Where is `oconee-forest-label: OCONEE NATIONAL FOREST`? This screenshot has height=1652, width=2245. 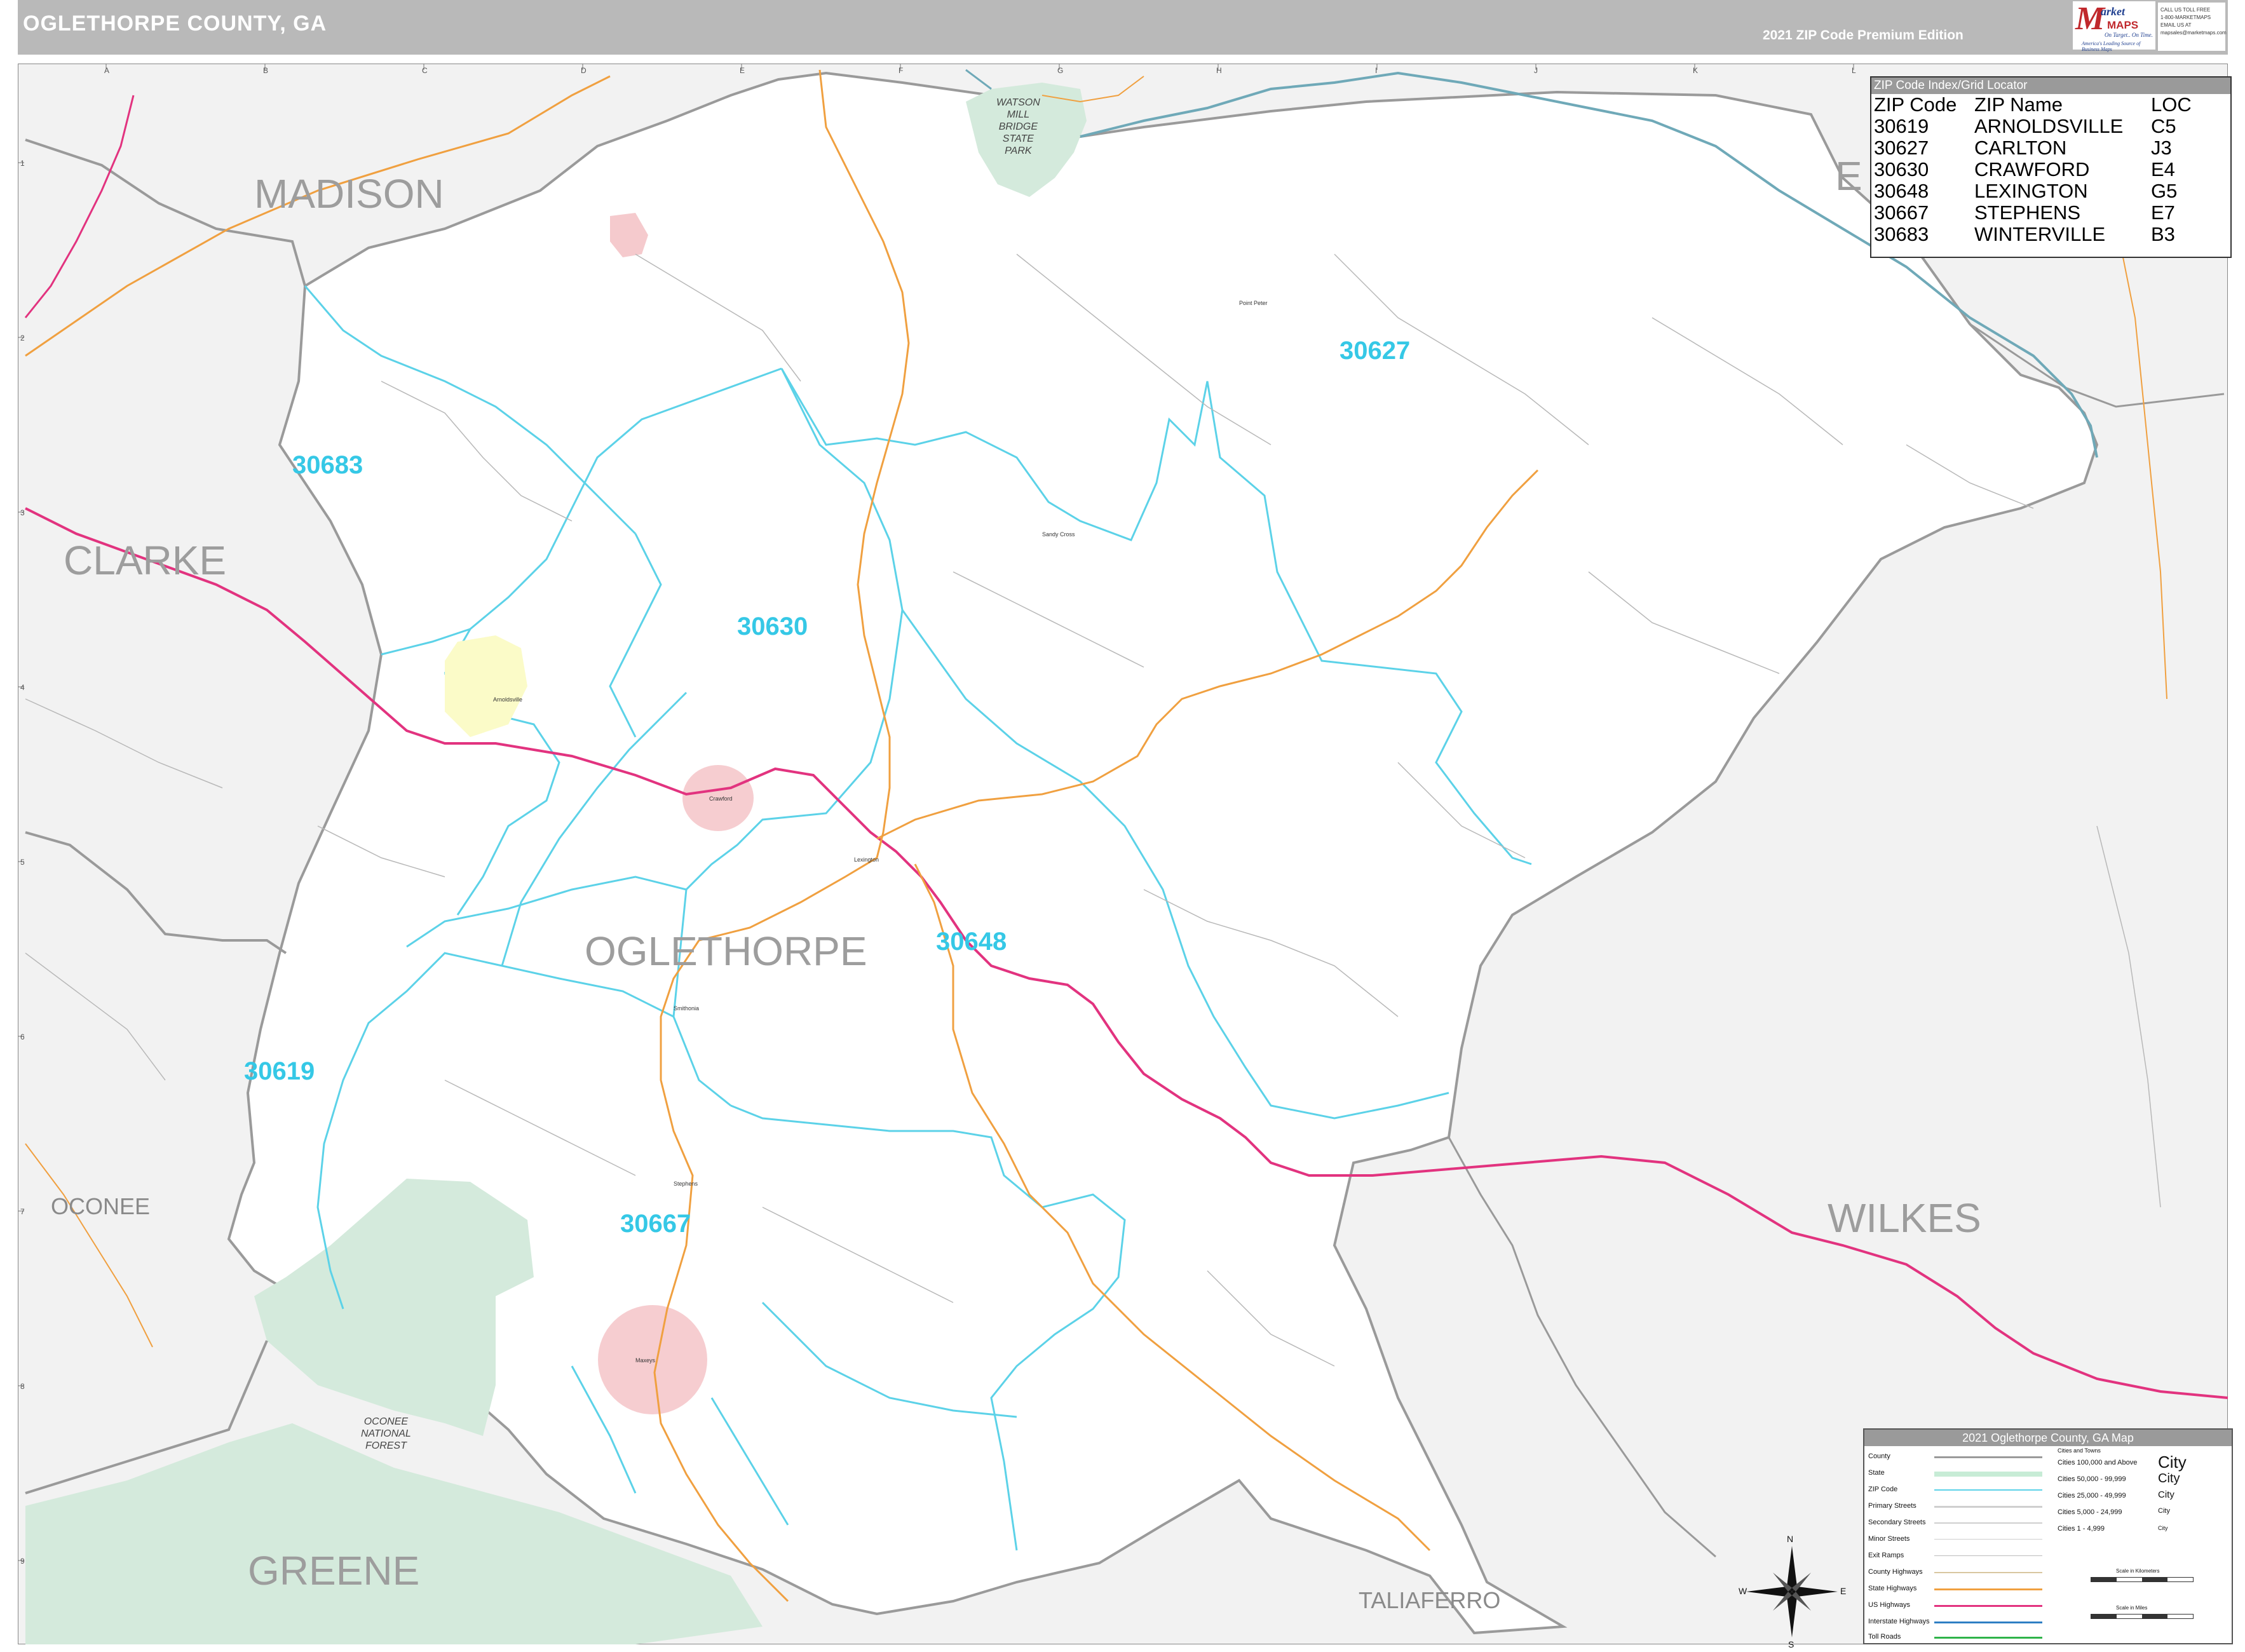 oconee-forest-label: OCONEE NATIONAL FOREST is located at coordinates (386, 1434).